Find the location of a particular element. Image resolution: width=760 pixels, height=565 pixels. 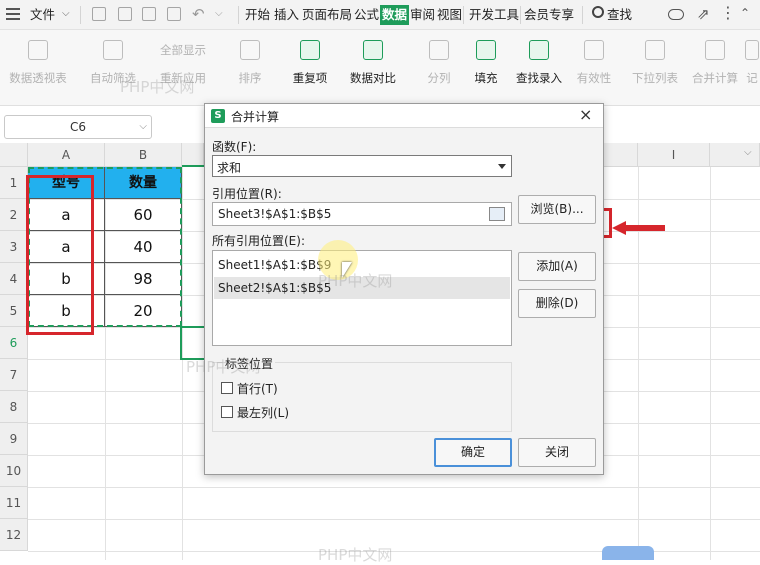

ribbon-show-all: 全部显示 is located at coordinates (183, 45).